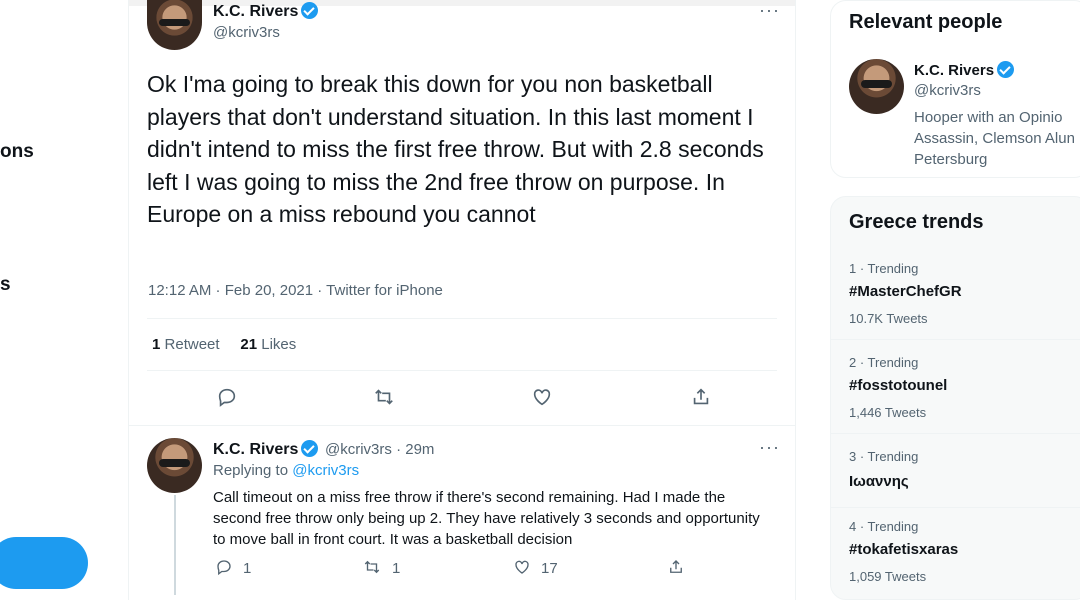 This screenshot has height=600, width=1080. I want to click on replying-to: Replying to @kcriv3rs, so click(286, 470).